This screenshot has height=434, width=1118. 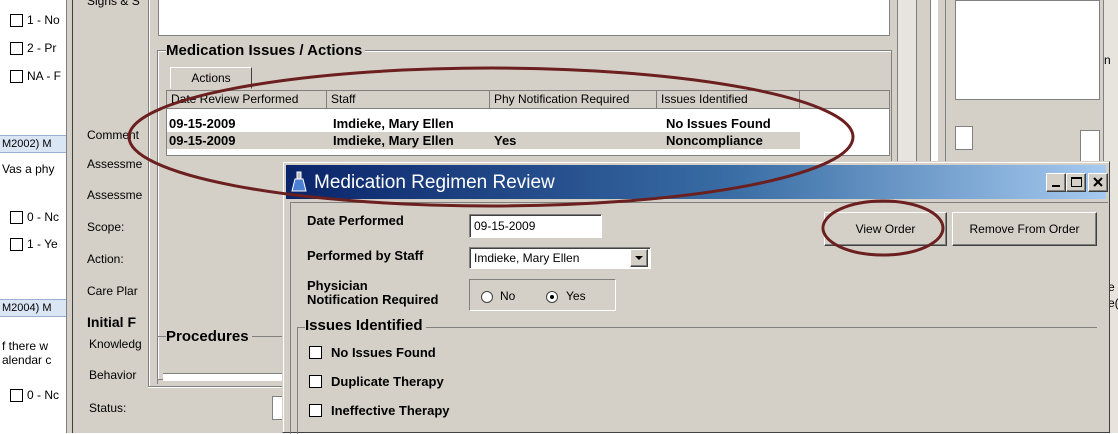 I want to click on physician-label: Physician, so click(x=337, y=285).